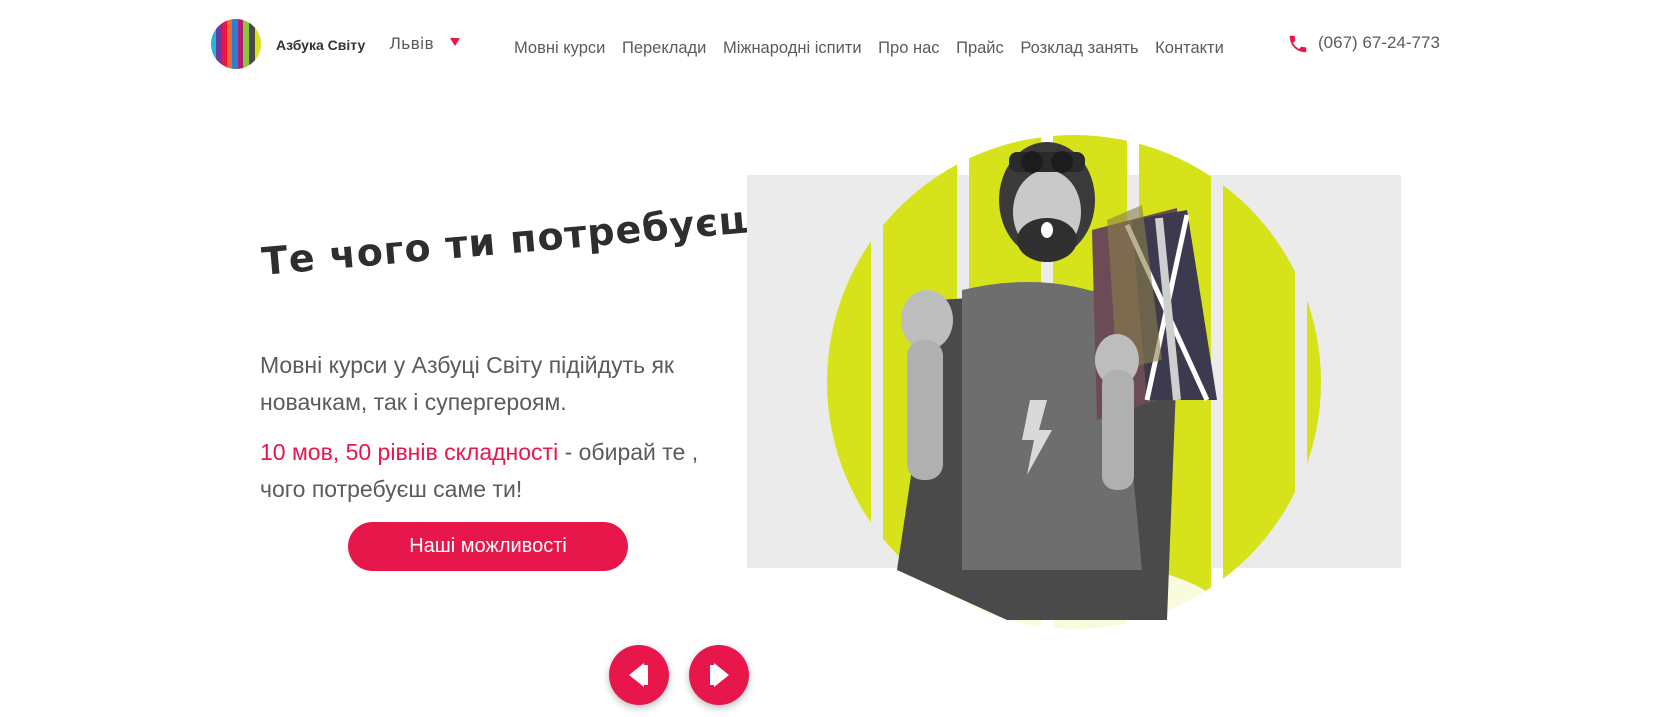 This screenshot has height=717, width=1662. What do you see at coordinates (792, 48) in the screenshot?
I see `nav-item-international-exams: Міжнародні іспити` at bounding box center [792, 48].